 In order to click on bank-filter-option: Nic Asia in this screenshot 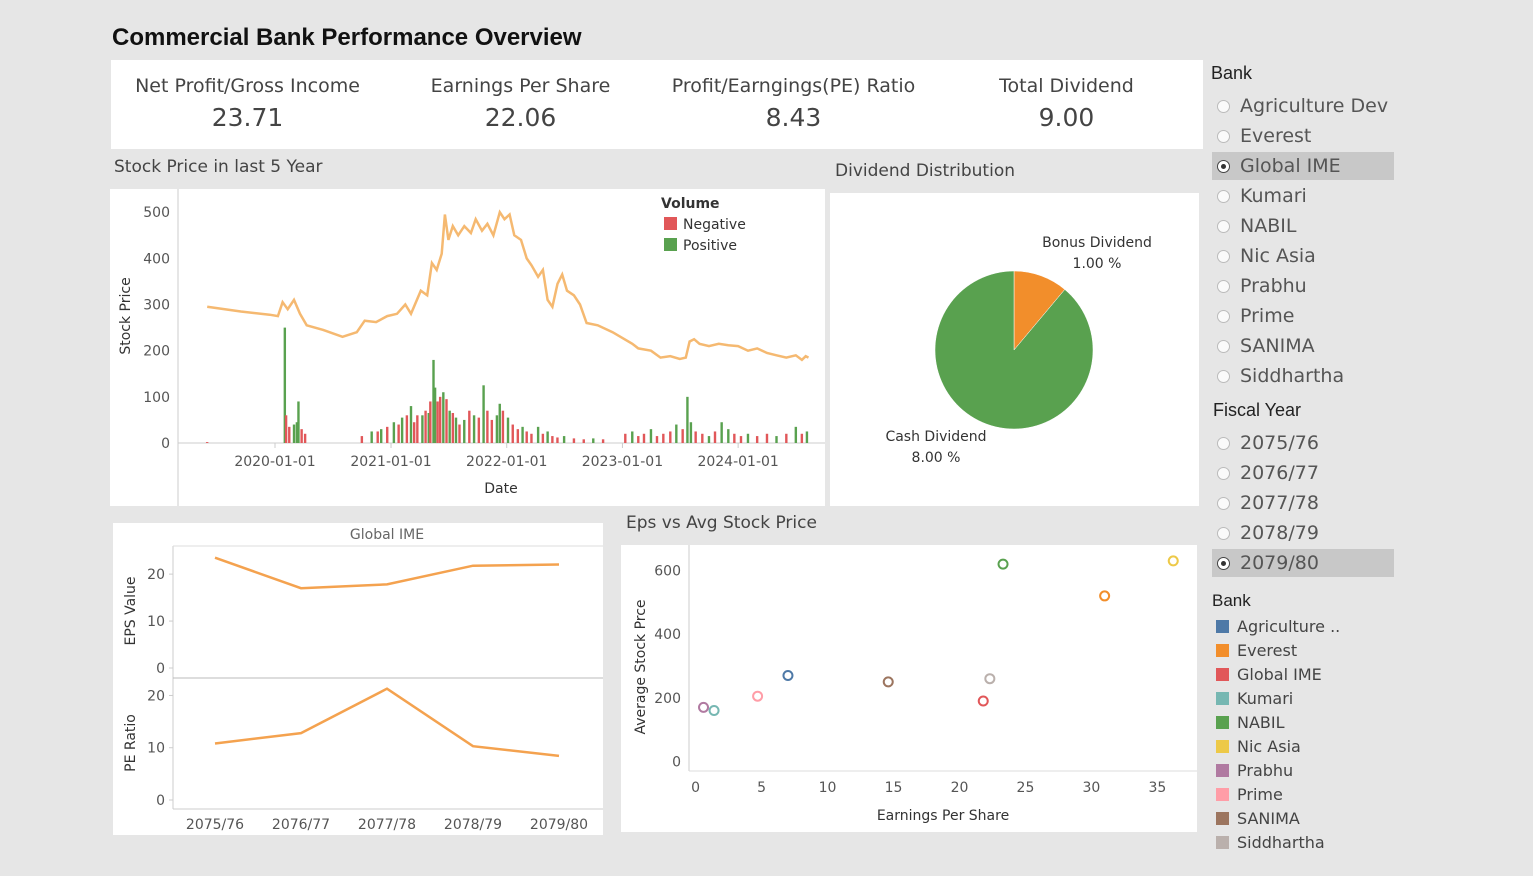, I will do `click(1303, 256)`.